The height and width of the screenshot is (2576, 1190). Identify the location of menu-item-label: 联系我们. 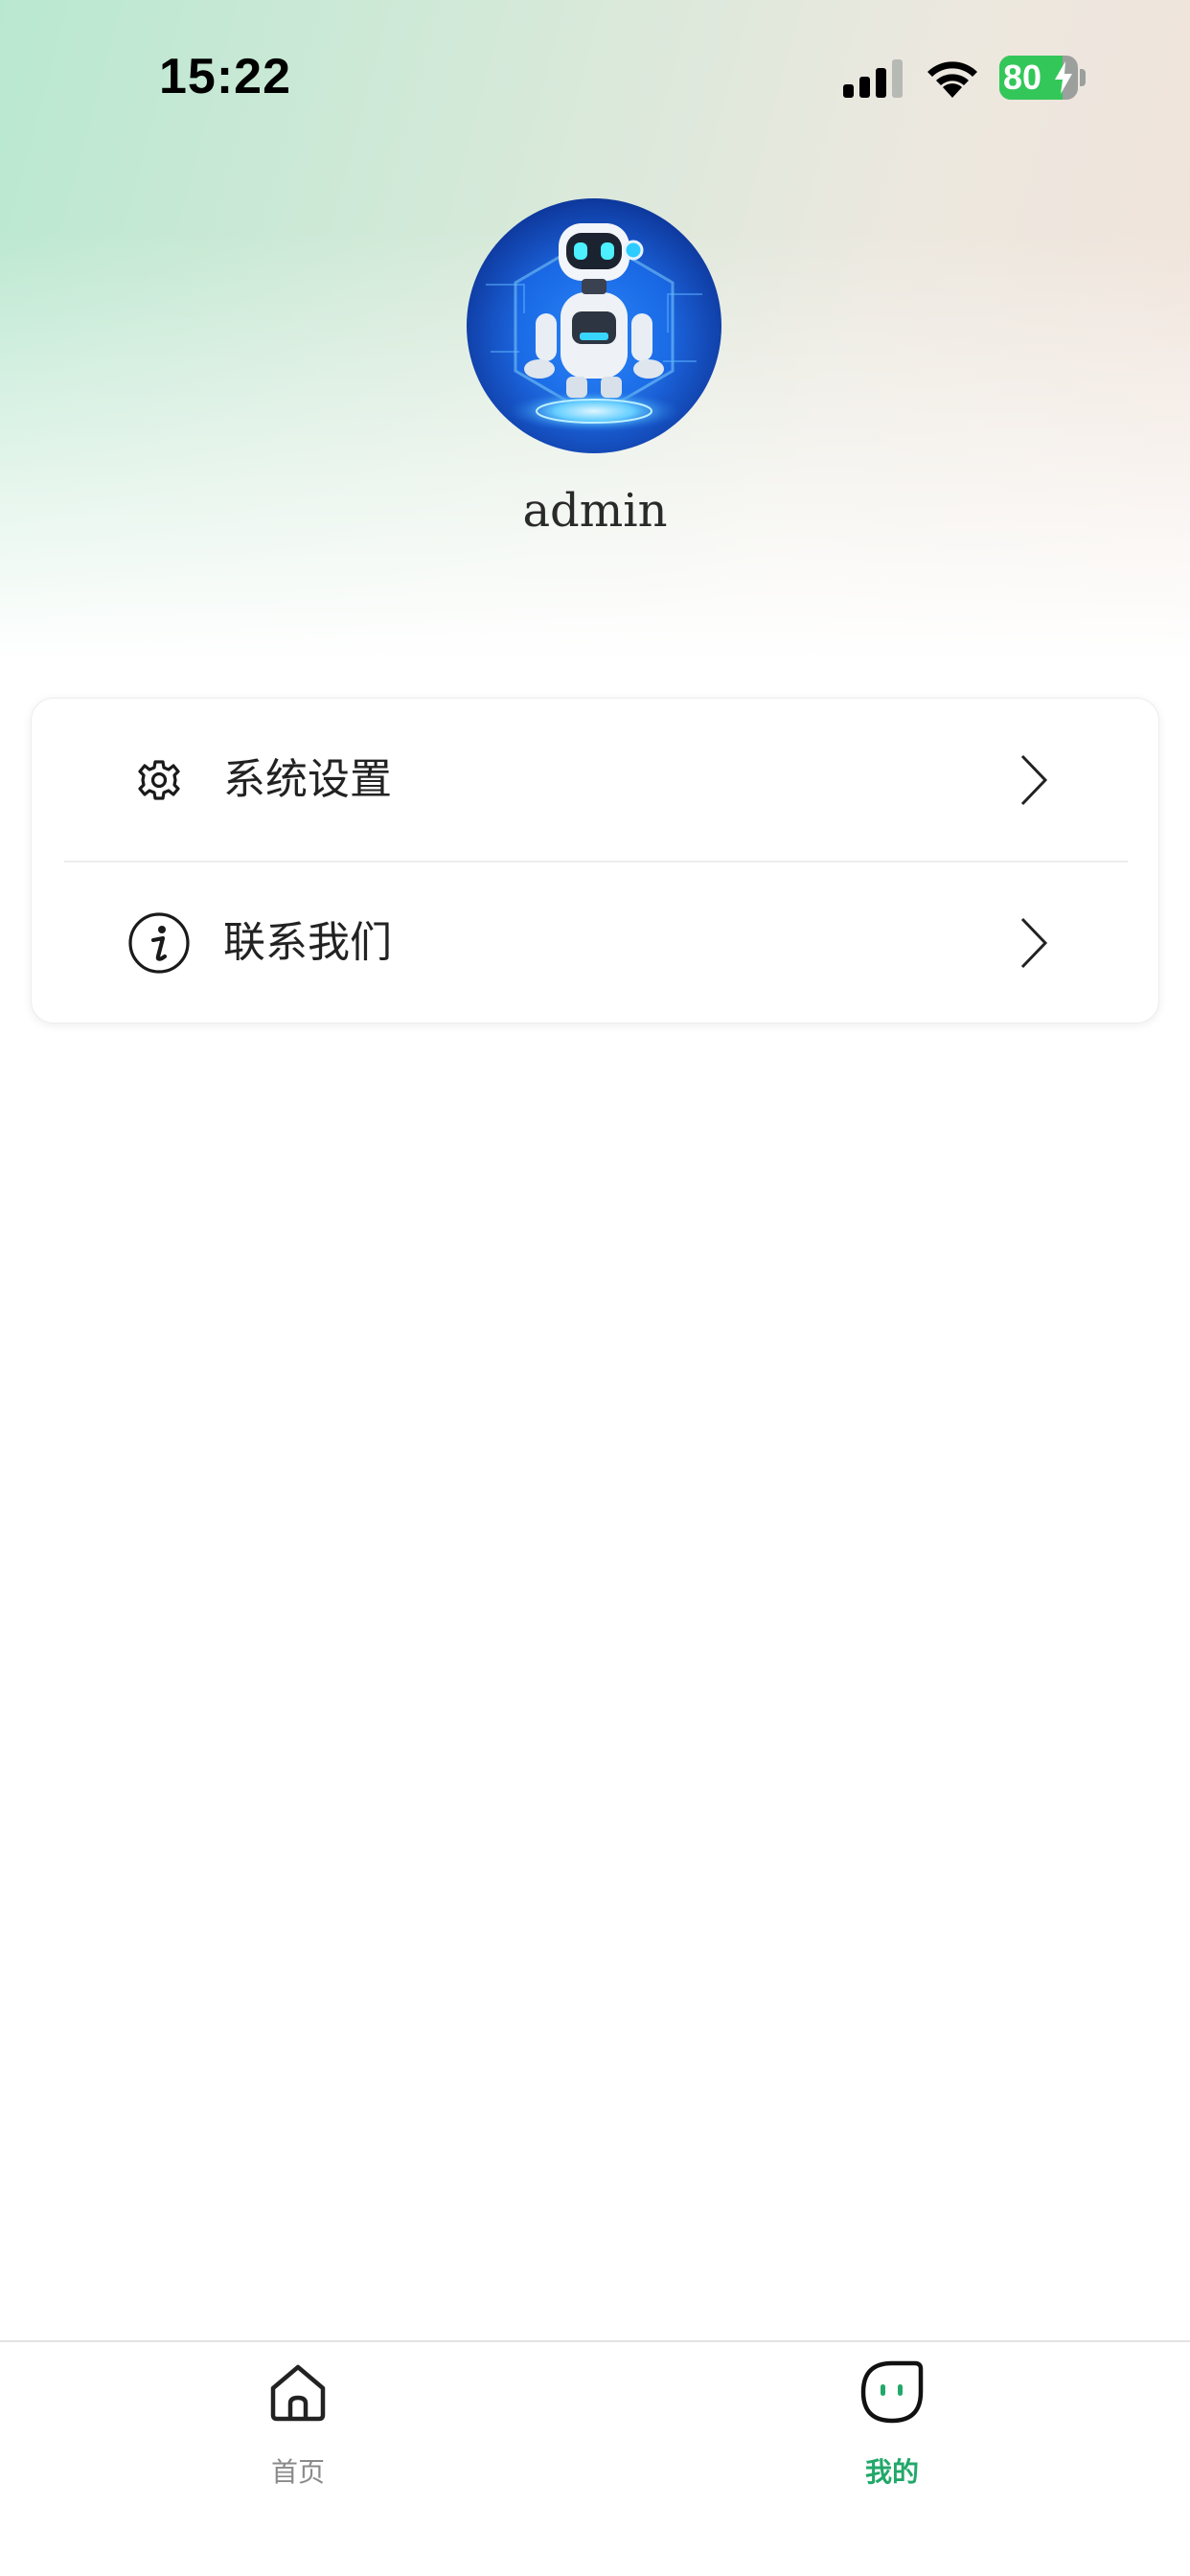
(308, 942).